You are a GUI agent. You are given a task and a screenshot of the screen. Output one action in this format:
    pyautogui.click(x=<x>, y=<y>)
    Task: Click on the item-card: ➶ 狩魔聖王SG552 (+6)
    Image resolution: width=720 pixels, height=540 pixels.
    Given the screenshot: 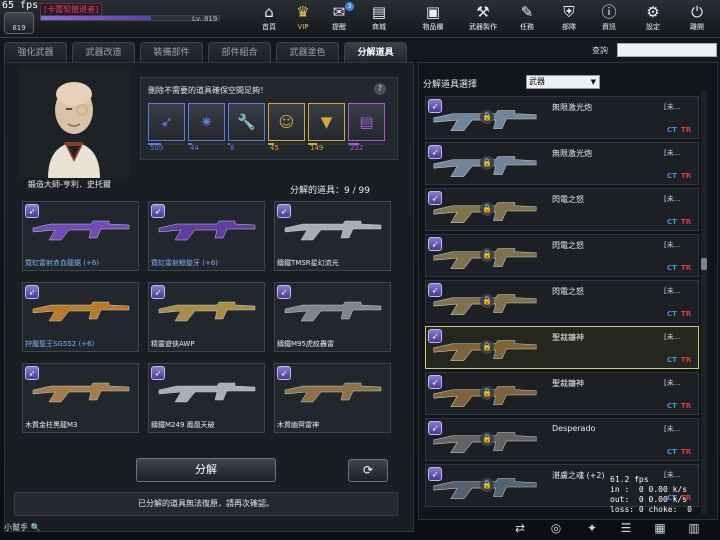 What is the action you would take?
    pyautogui.click(x=80, y=317)
    